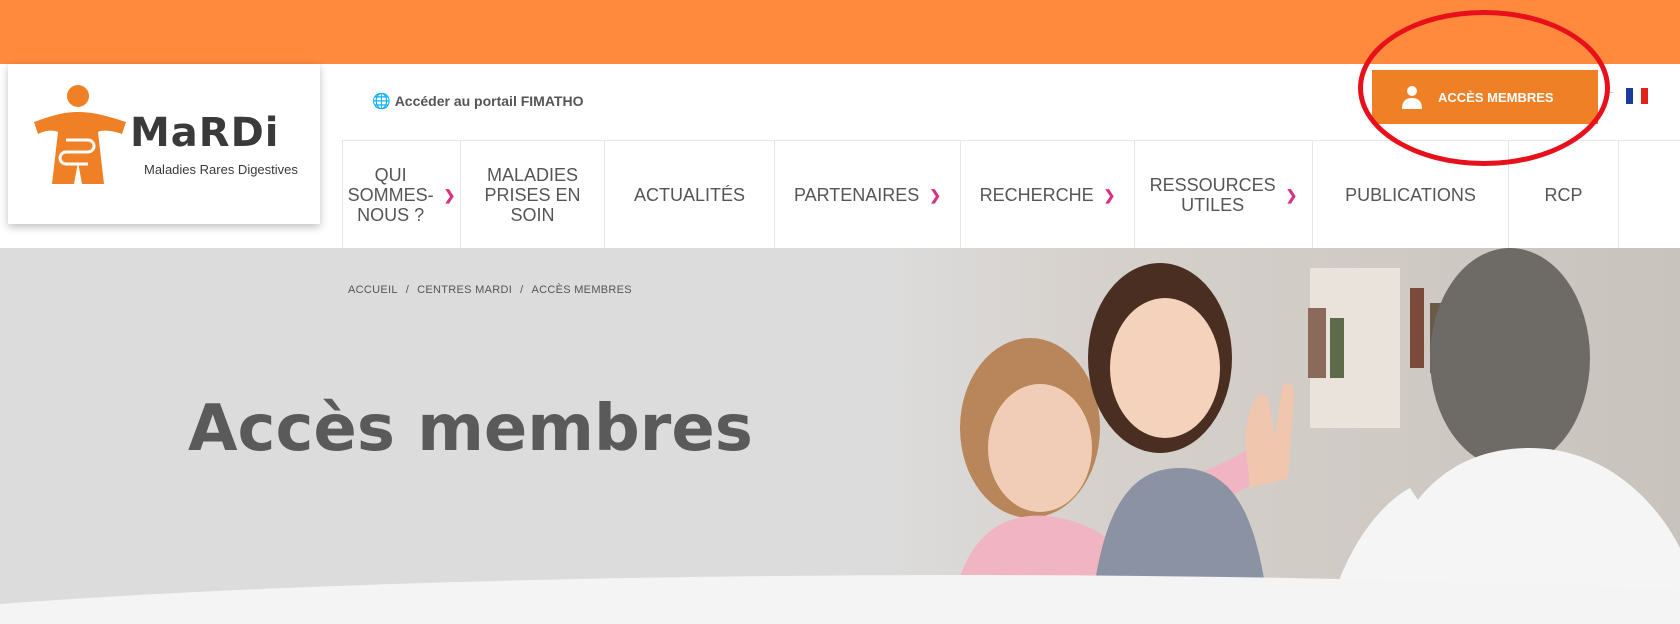 The height and width of the screenshot is (624, 1680). Describe the element at coordinates (840, 32) in the screenshot. I see `top-orange-band` at that location.